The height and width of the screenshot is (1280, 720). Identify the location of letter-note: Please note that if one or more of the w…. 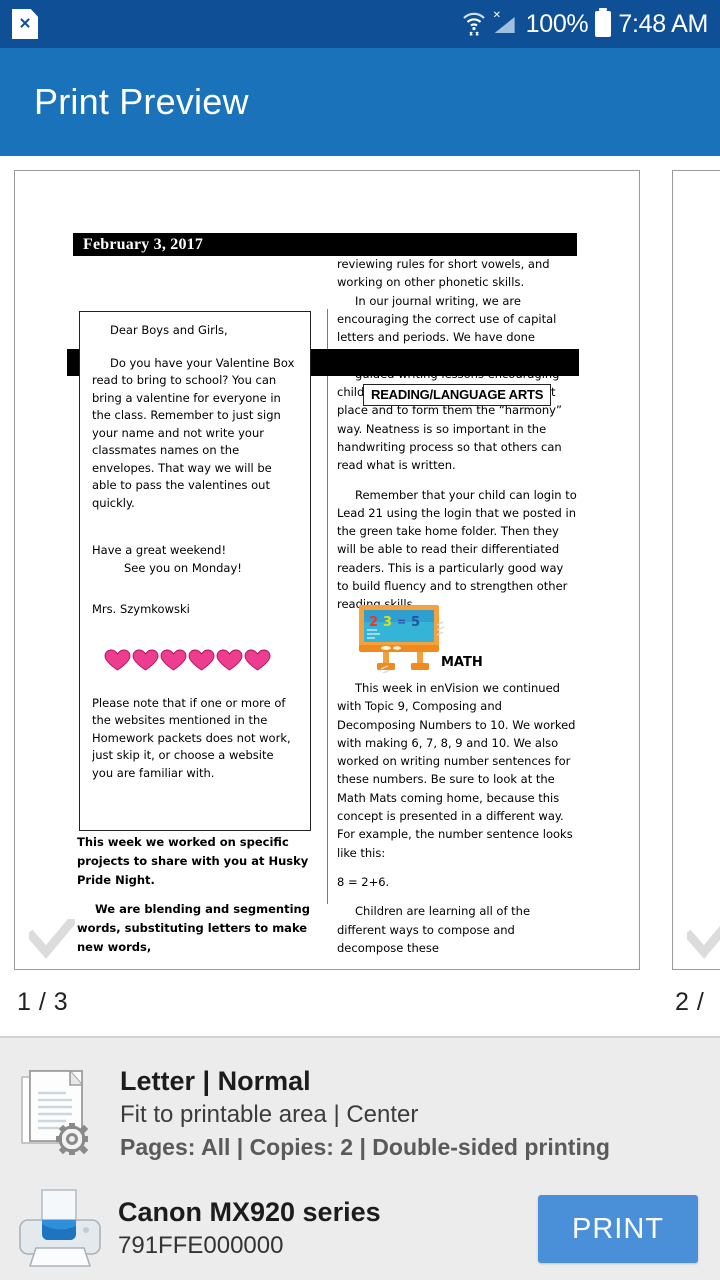
(191, 737).